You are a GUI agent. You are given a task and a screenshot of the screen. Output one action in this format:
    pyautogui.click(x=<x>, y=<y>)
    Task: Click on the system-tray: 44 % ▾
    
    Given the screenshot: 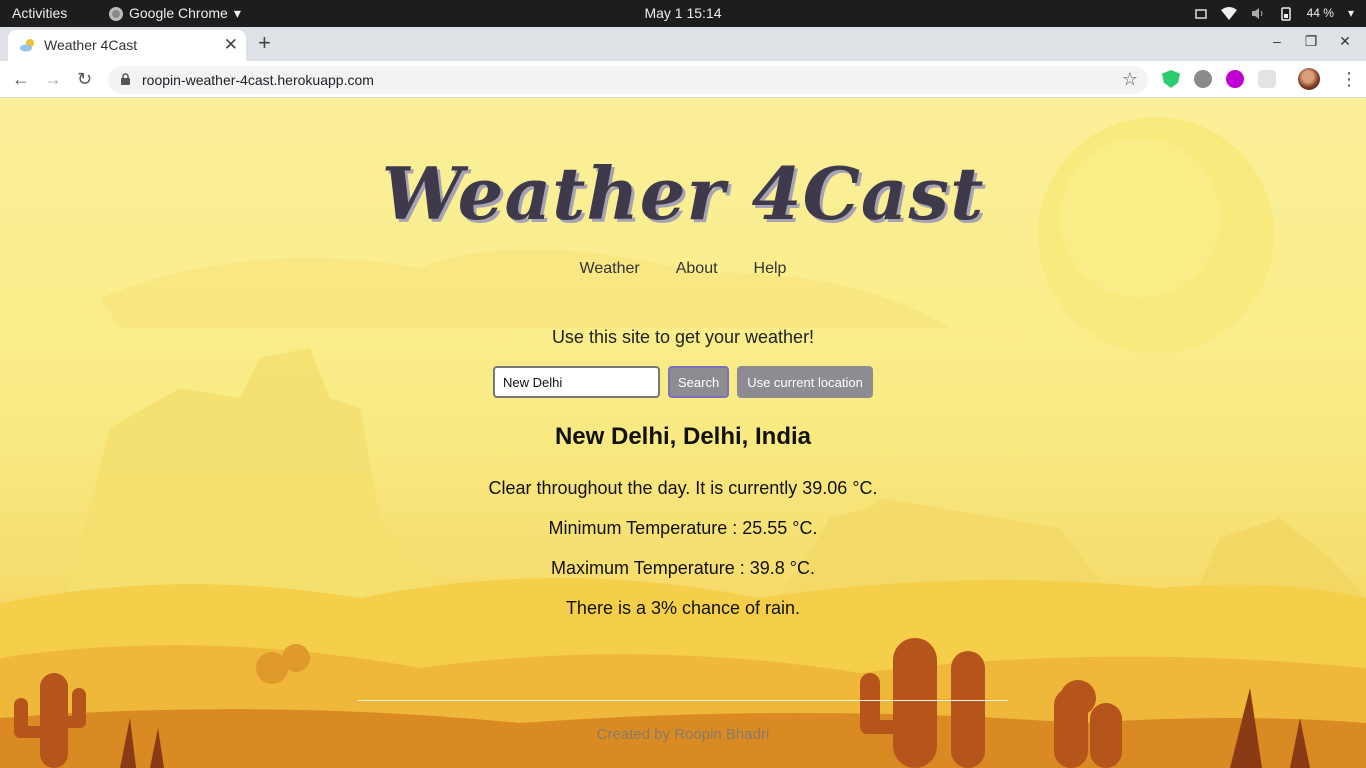 What is the action you would take?
    pyautogui.click(x=1274, y=13)
    